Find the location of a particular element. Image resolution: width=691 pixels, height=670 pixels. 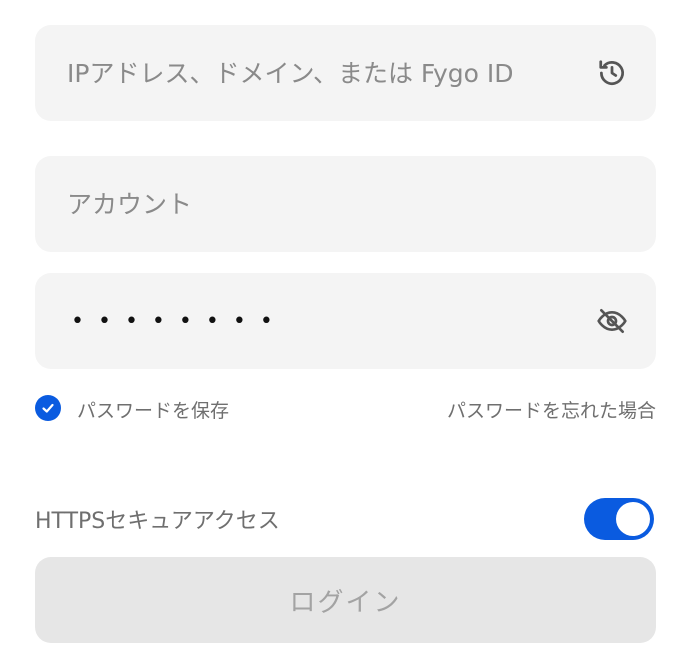

toggle-knob is located at coordinates (633, 519).